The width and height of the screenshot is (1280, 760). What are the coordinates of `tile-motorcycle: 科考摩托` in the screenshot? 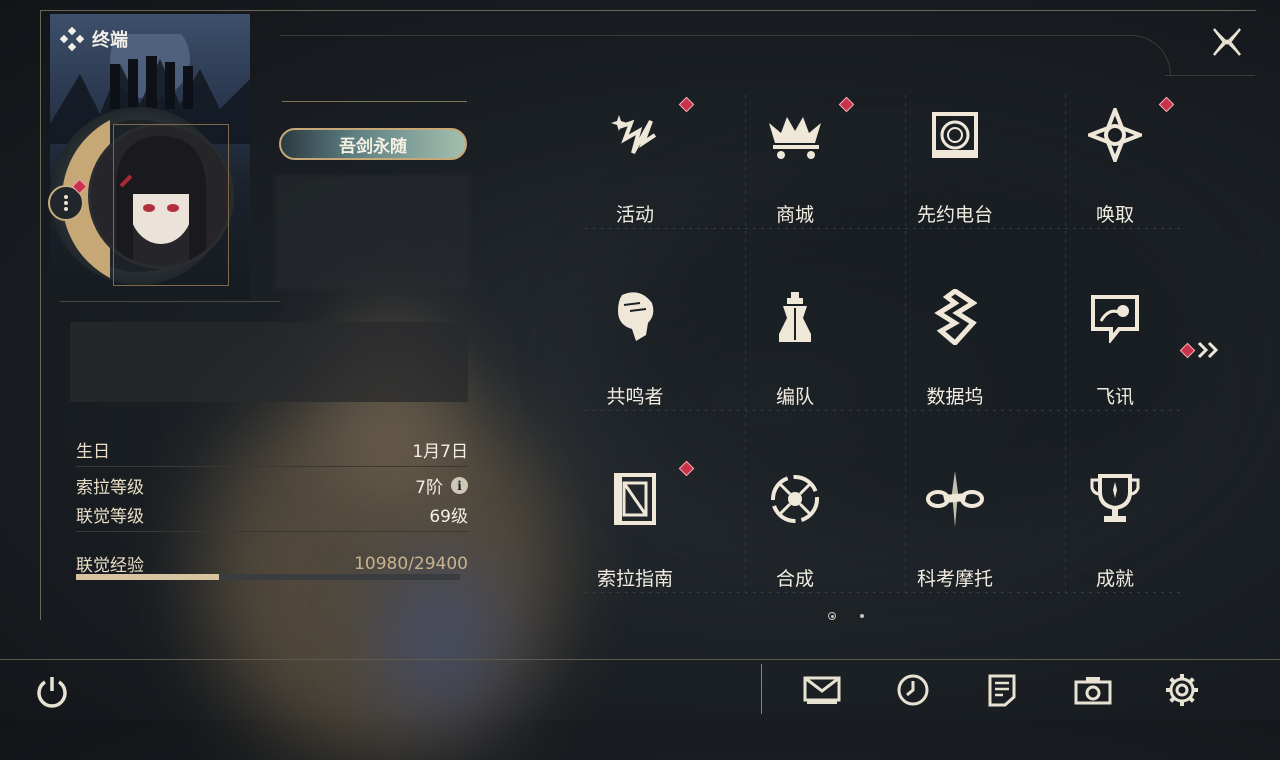 It's located at (955, 534).